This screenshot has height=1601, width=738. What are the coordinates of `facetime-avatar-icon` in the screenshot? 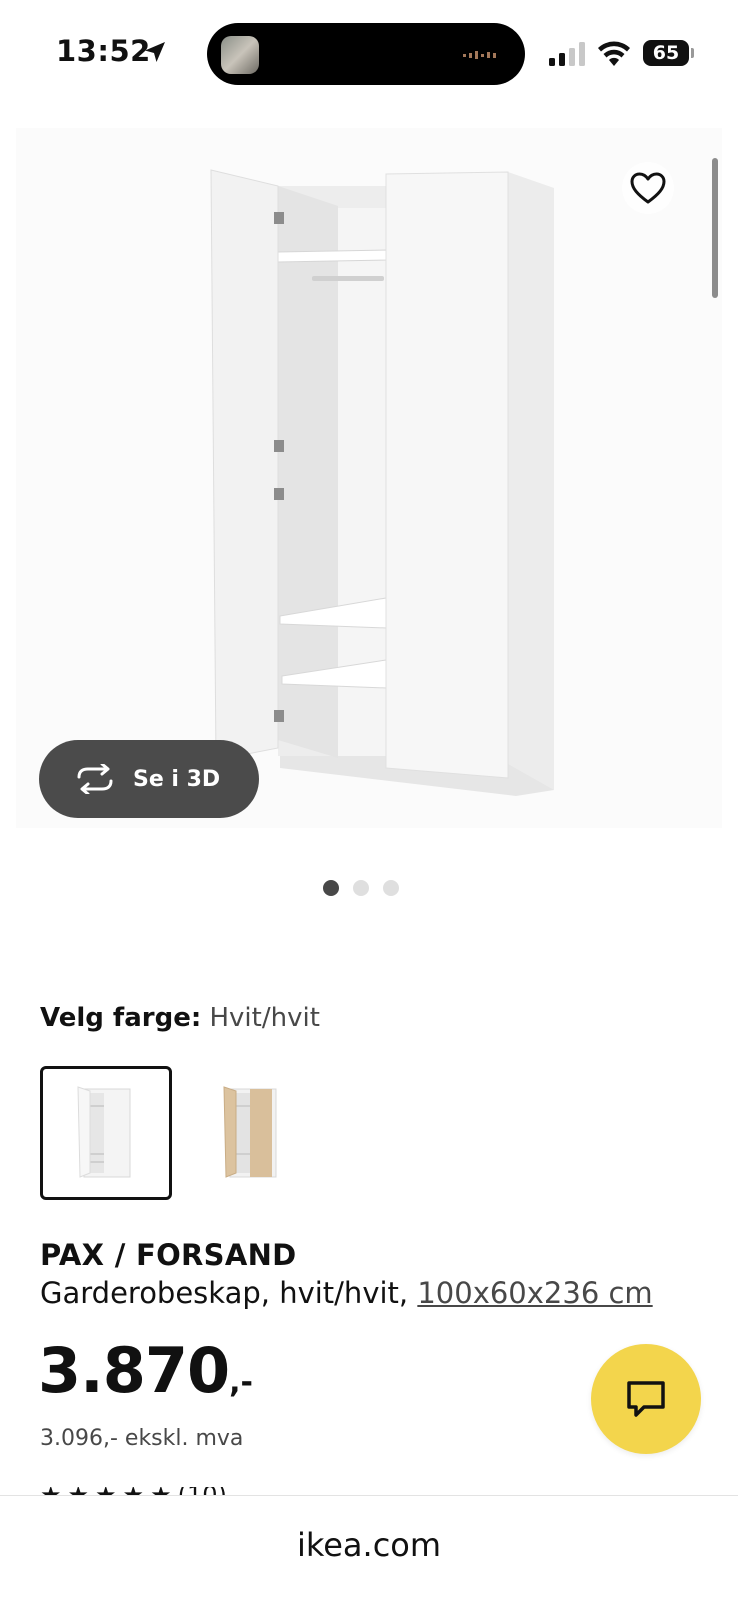 It's located at (240, 55).